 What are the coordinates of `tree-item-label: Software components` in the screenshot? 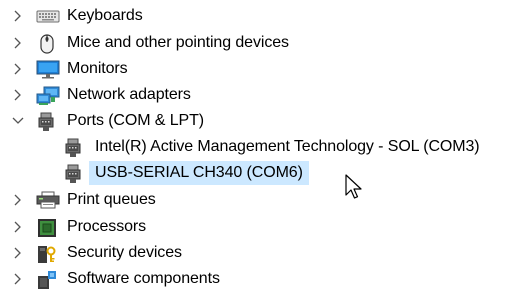 It's located at (143, 278).